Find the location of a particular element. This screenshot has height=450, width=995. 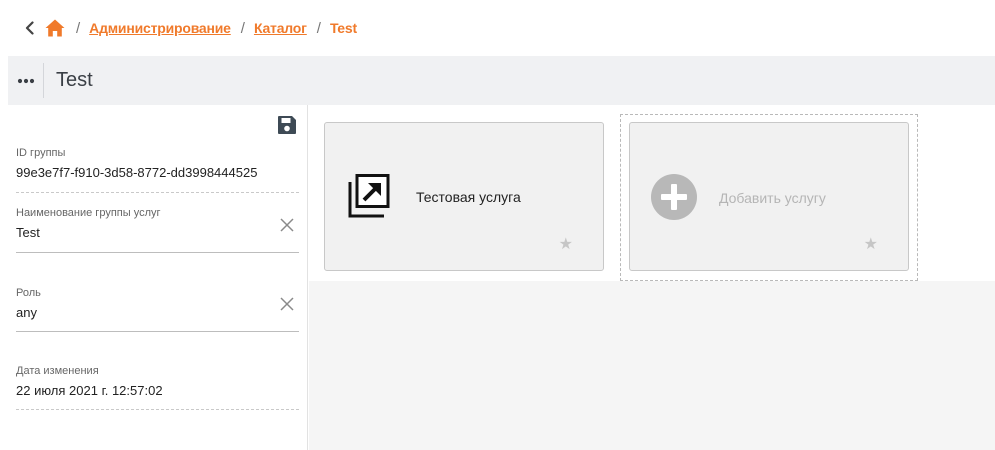

breadcrumb-link-catalog: Каталог is located at coordinates (280, 28).